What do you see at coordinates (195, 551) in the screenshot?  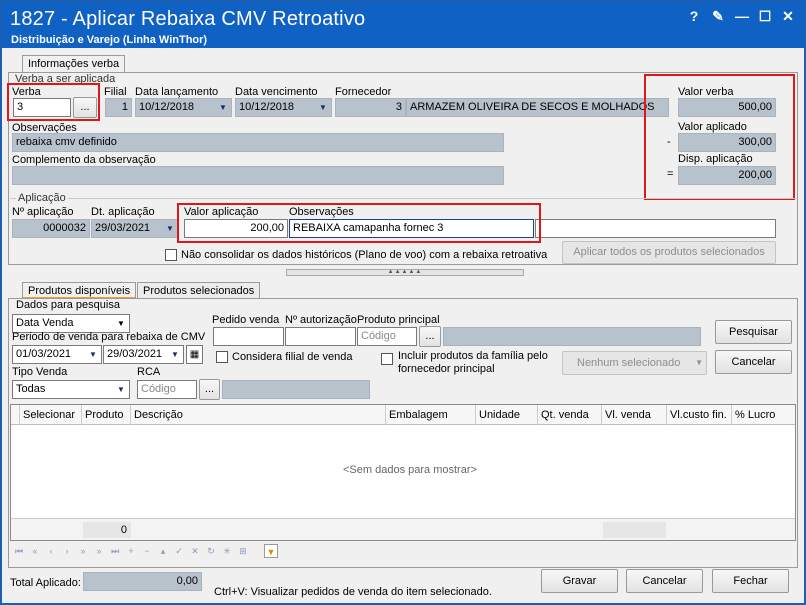 I see `cancel-icon: ✕` at bounding box center [195, 551].